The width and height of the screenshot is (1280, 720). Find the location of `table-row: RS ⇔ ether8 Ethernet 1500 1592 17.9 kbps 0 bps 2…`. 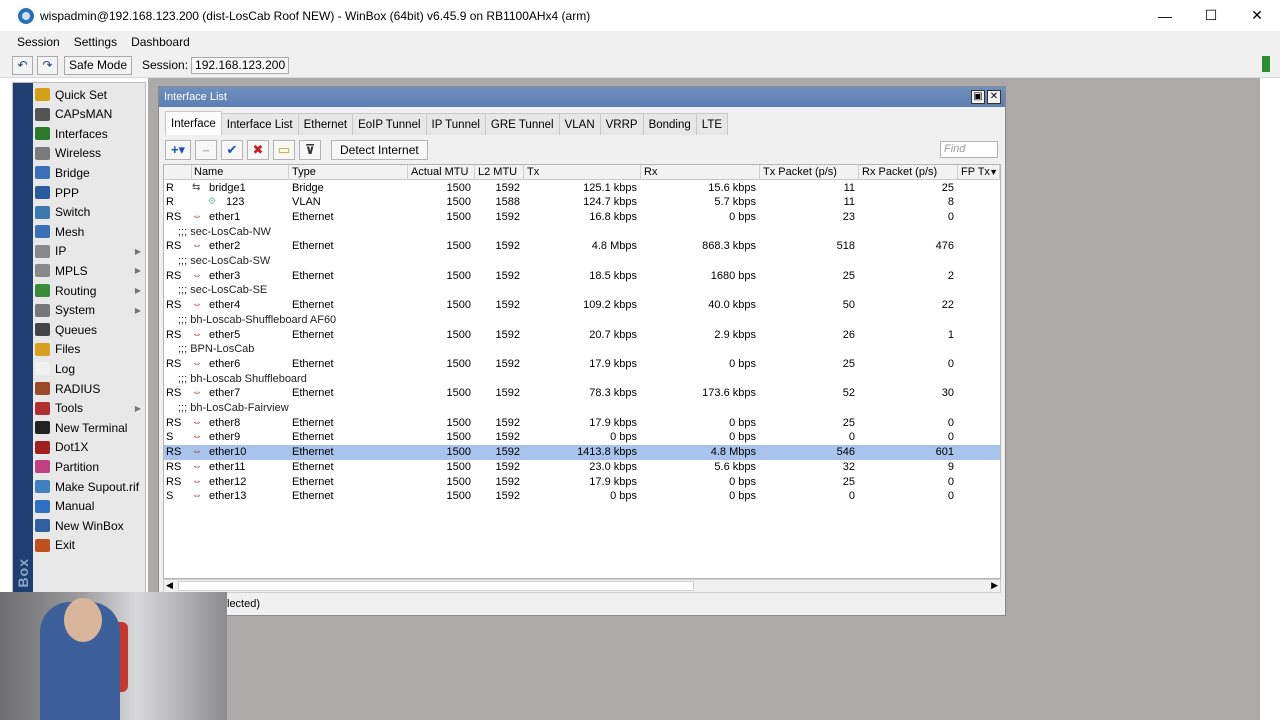

table-row: RS ⇔ ether8 Ethernet 1500 1592 17.9 kbps 0 bps 2… is located at coordinates (582, 423).